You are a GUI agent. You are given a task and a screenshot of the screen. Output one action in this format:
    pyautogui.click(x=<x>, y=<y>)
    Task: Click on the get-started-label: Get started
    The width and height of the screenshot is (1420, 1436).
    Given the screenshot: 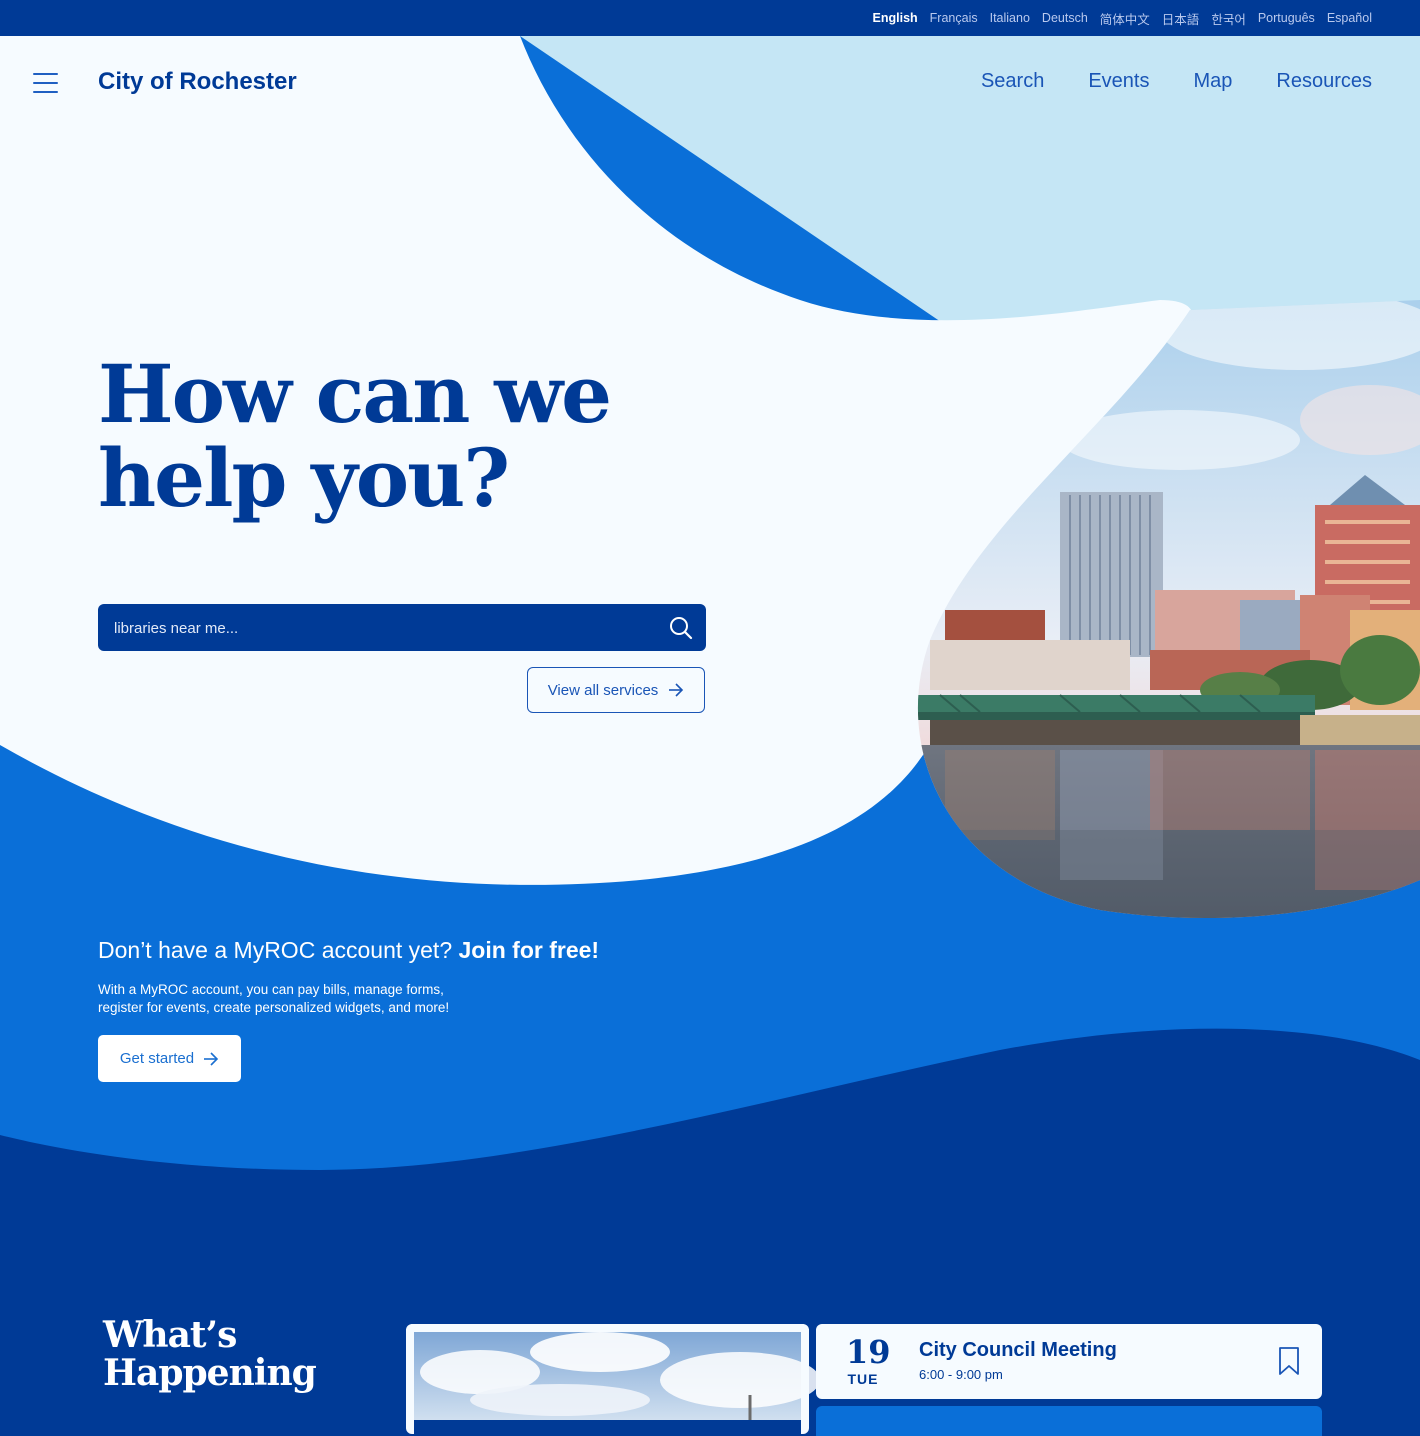 What is the action you would take?
    pyautogui.click(x=157, y=1058)
    